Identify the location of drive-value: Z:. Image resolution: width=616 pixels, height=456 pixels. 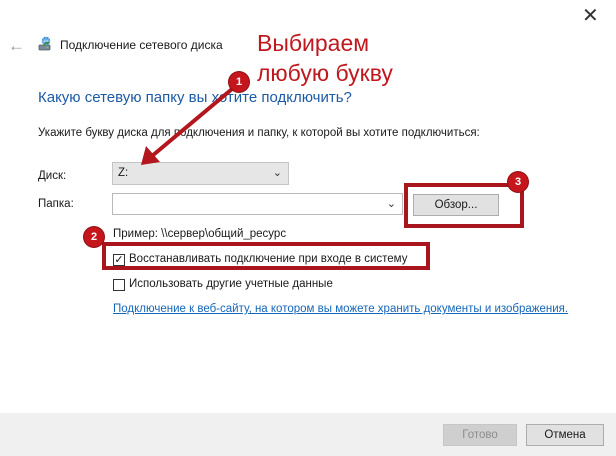
(123, 173).